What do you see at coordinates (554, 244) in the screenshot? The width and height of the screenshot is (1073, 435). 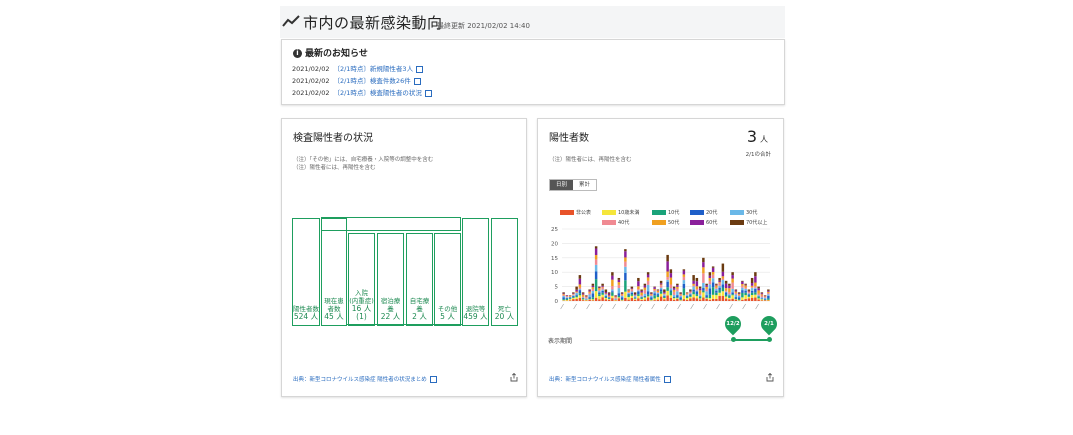 I see `y-tick-label: 20` at bounding box center [554, 244].